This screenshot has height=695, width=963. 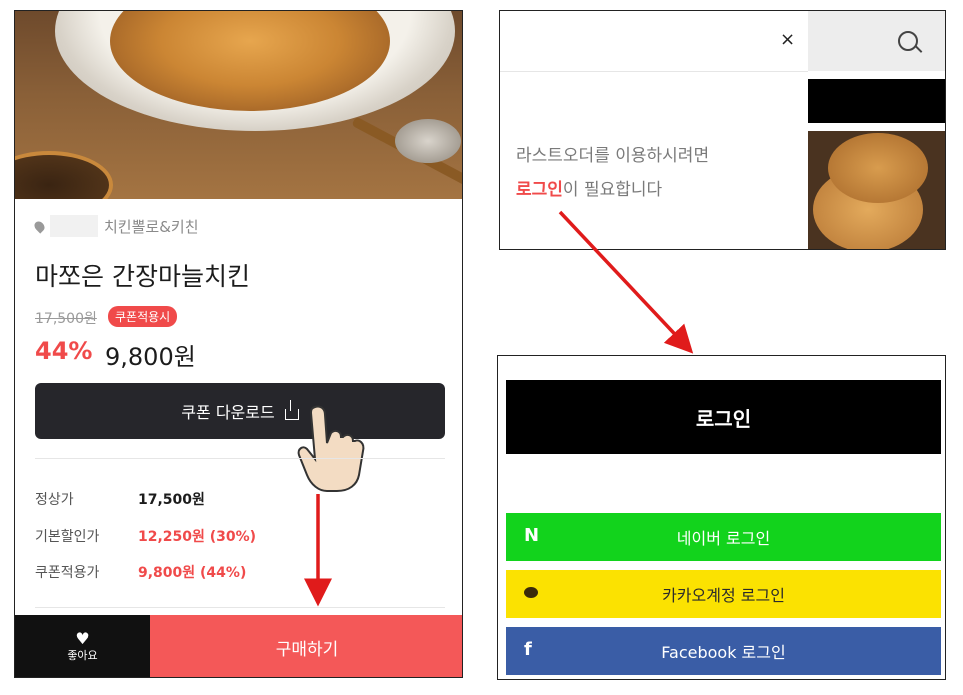 I want to click on arrow-to-login-options, so click(x=626, y=282).